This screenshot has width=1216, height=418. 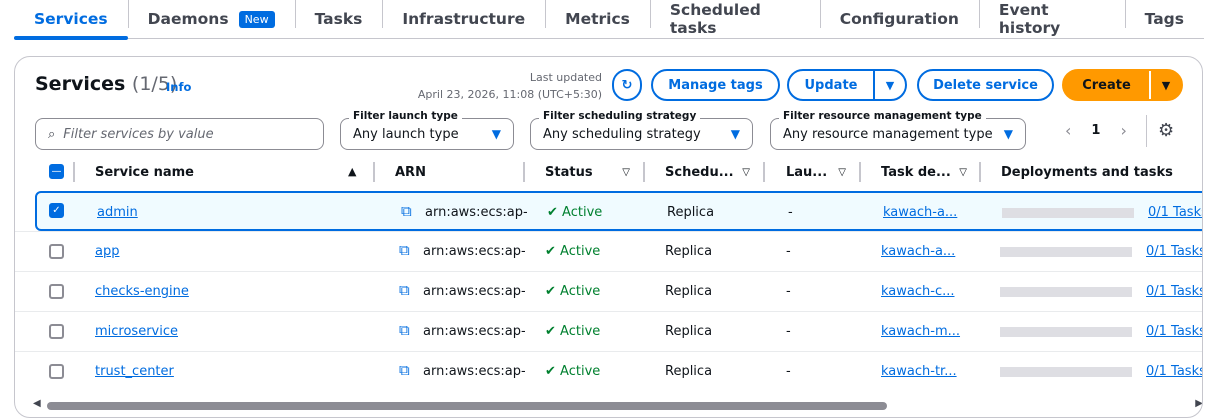 I want to click on filter-sort-icon: ▽, so click(x=746, y=172).